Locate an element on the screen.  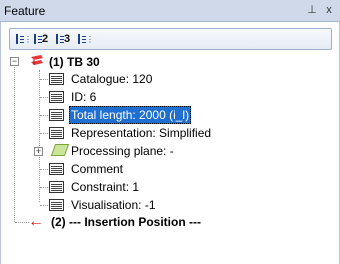
tree-item-label: Total length: 2000 (i_l) is located at coordinates (130, 115).